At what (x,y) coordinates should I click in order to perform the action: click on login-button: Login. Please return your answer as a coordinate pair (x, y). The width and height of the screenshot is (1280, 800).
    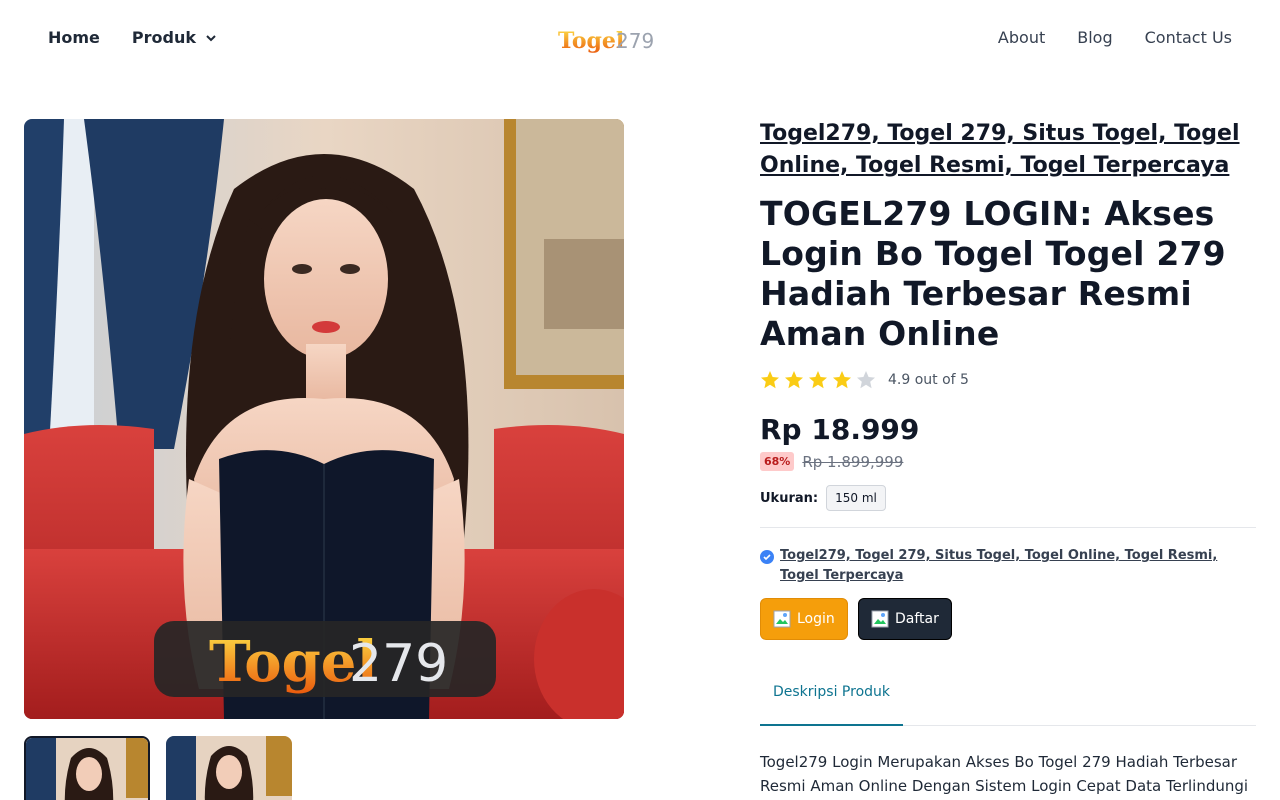
    Looking at the image, I should click on (804, 619).